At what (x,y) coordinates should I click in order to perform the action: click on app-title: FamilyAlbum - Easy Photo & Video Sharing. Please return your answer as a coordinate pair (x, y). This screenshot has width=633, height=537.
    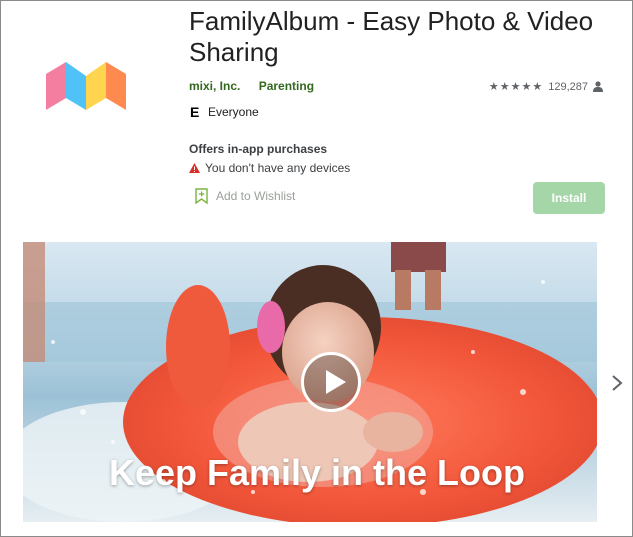
    Looking at the image, I should click on (391, 36).